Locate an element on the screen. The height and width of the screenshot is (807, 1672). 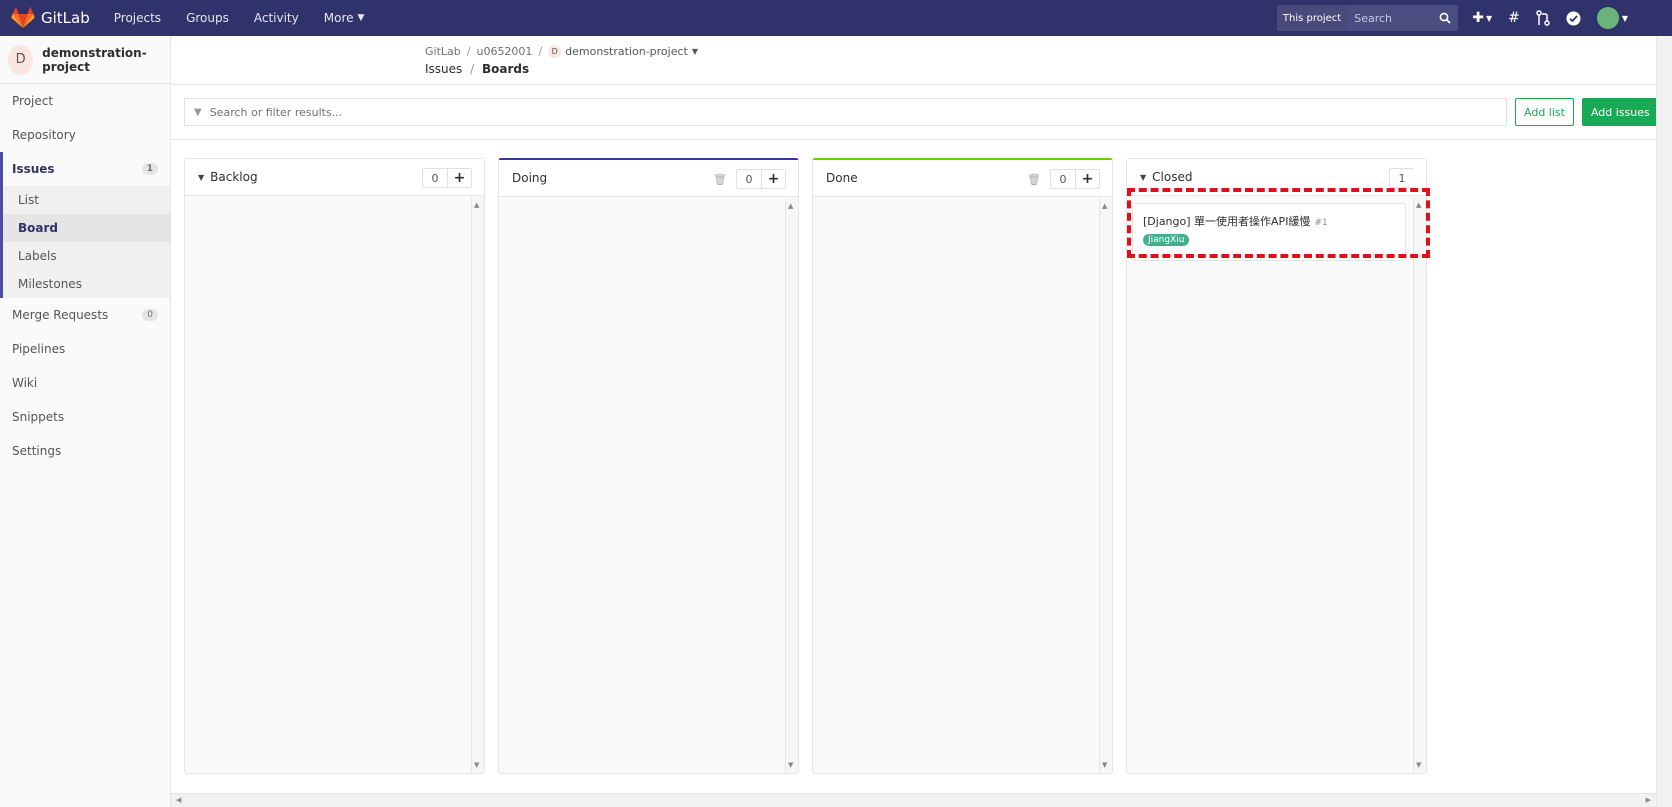
sidebar-item-pipelines: Pipelines is located at coordinates (85, 349).